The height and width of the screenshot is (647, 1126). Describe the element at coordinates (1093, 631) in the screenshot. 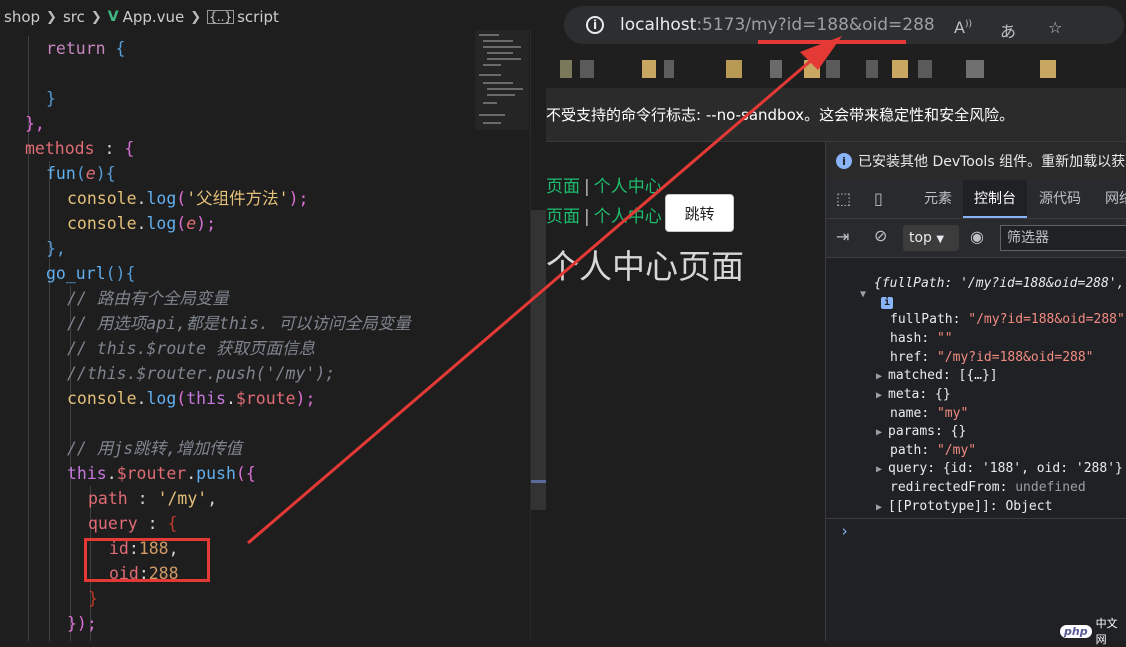

I see `watermark: php 中文网` at that location.